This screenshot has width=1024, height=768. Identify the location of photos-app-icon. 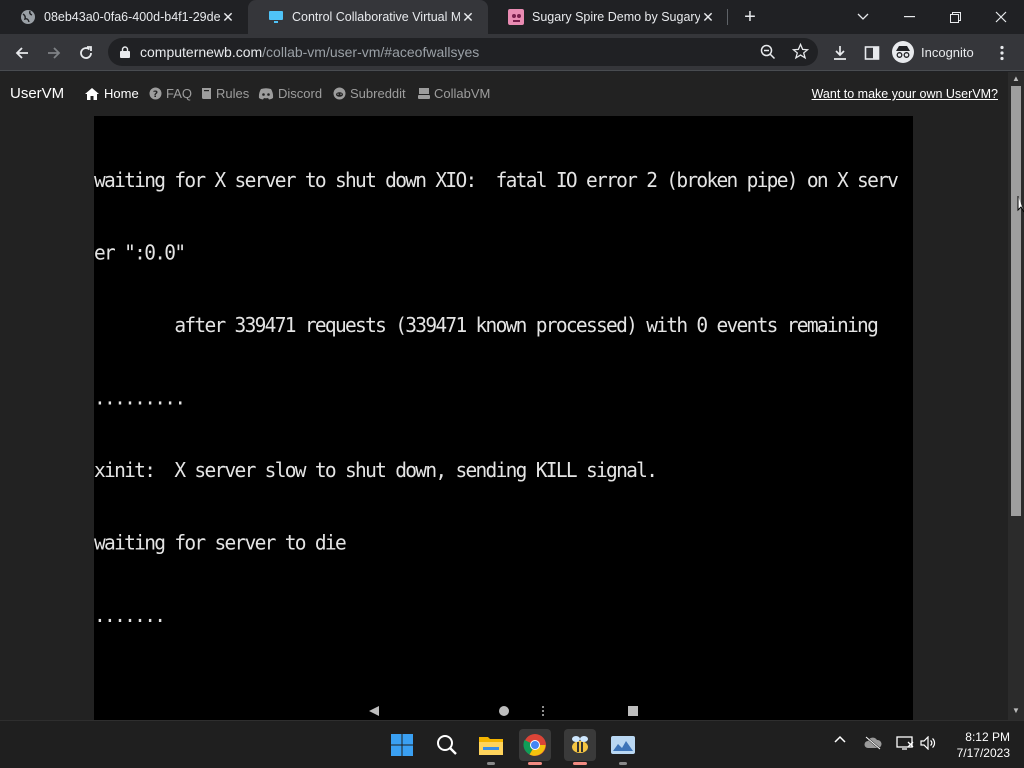
(623, 747).